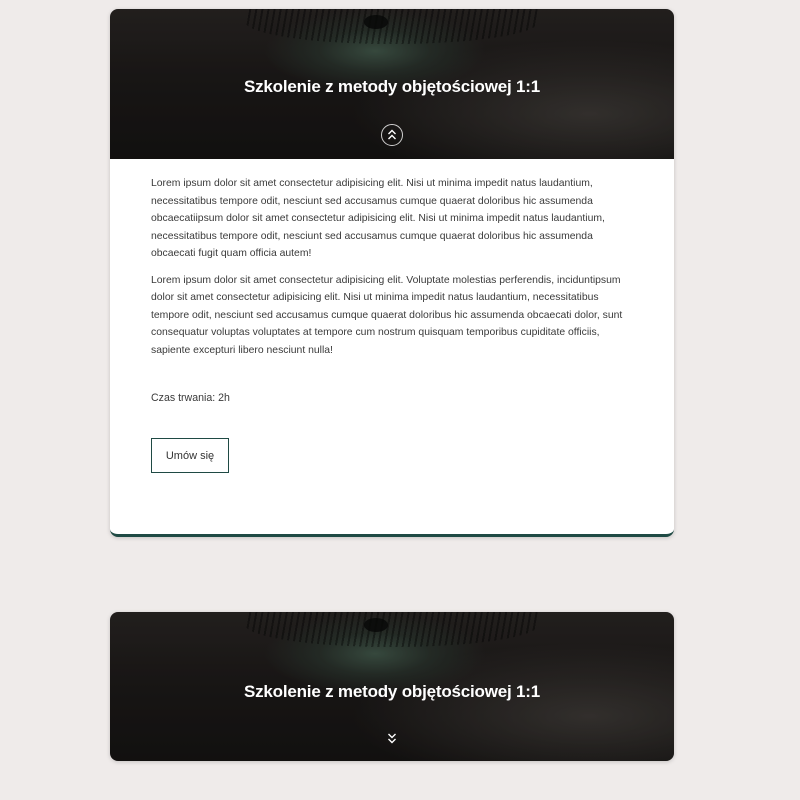  Describe the element at coordinates (392, 135) in the screenshot. I see `chevrons-up-icon` at that location.